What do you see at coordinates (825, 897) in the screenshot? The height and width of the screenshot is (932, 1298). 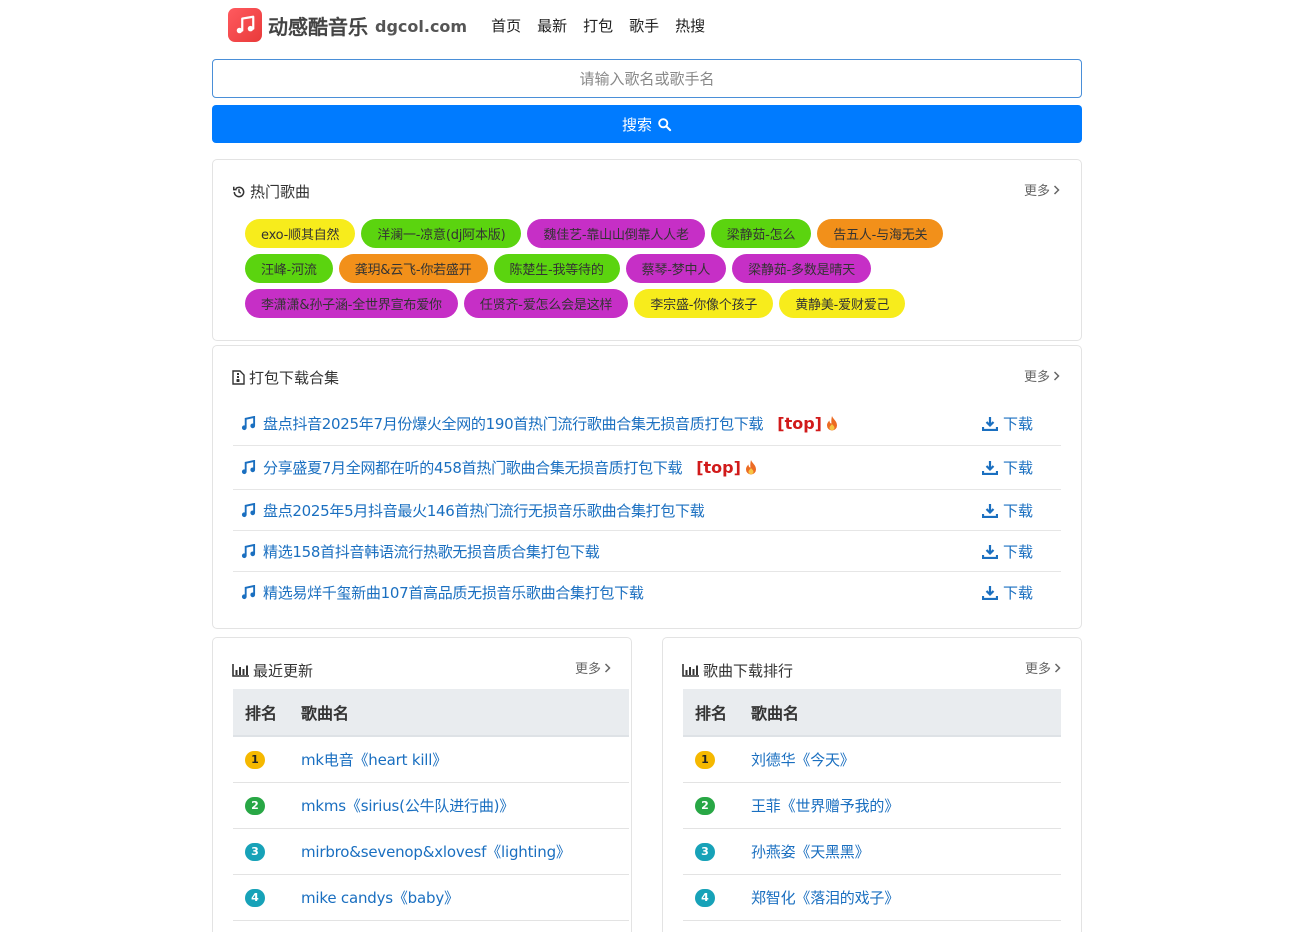 I see `song-link: 郑智化《落泪的戏子》` at bounding box center [825, 897].